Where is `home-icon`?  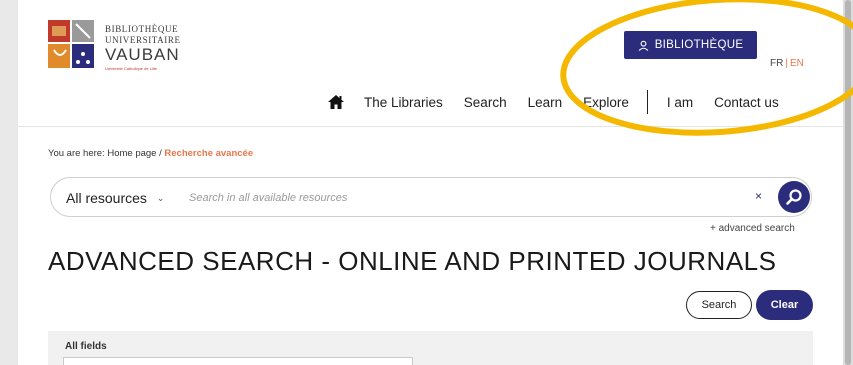
home-icon is located at coordinates (336, 102).